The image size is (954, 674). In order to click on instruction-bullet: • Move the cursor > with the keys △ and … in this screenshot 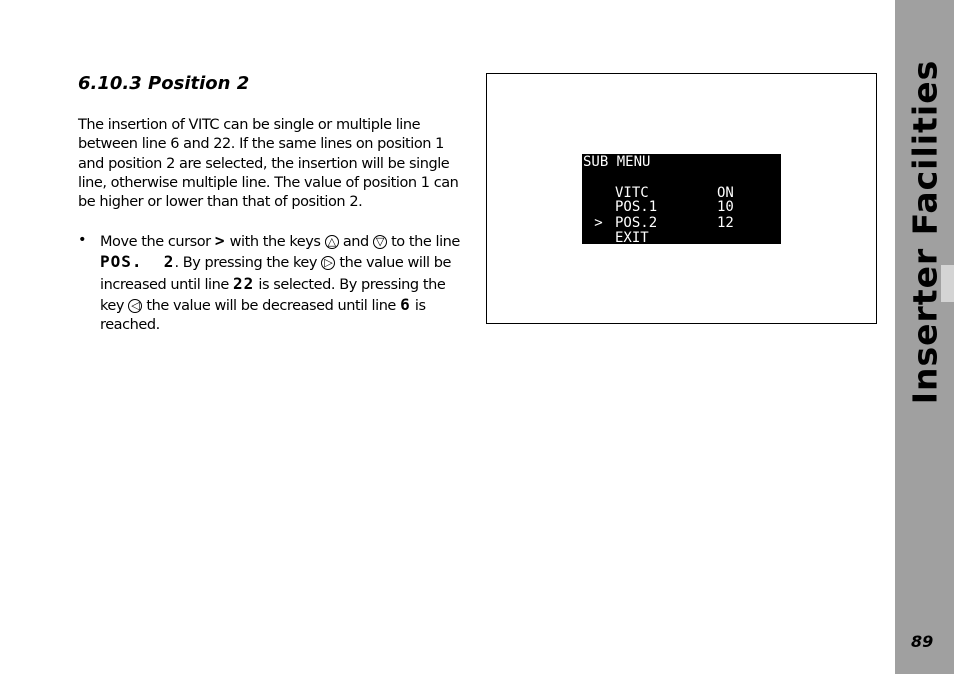, I will do `click(275, 283)`.